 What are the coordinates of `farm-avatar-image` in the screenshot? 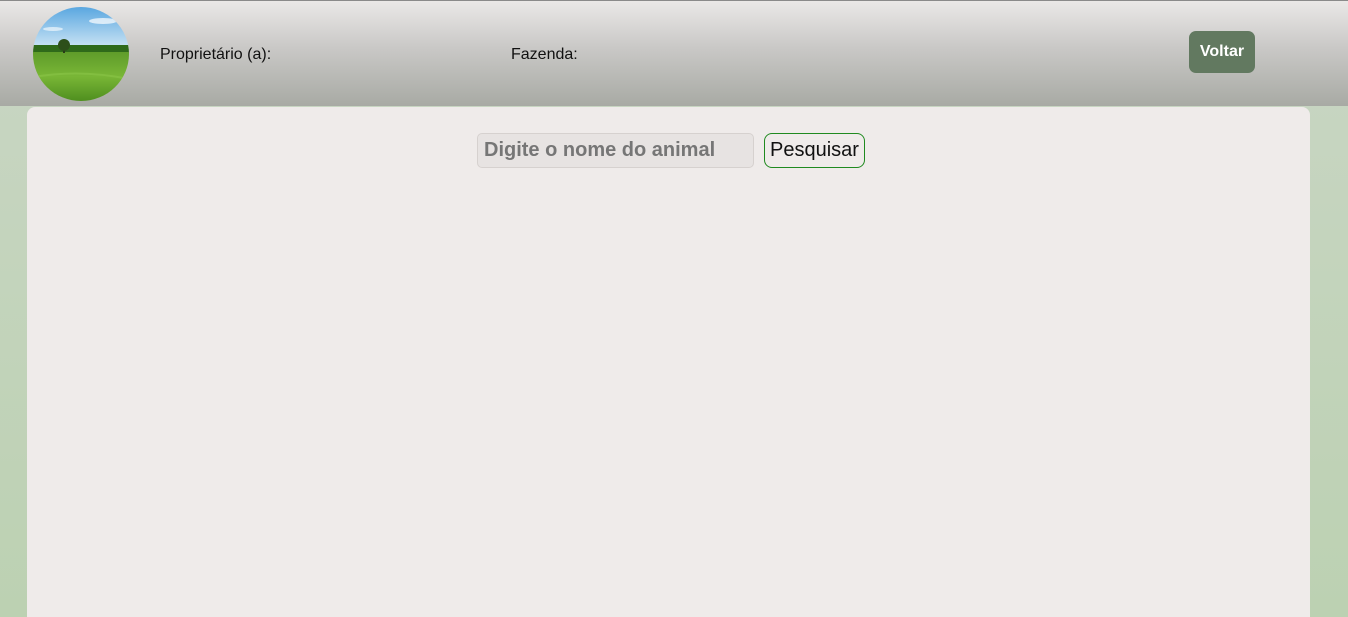 It's located at (81, 54).